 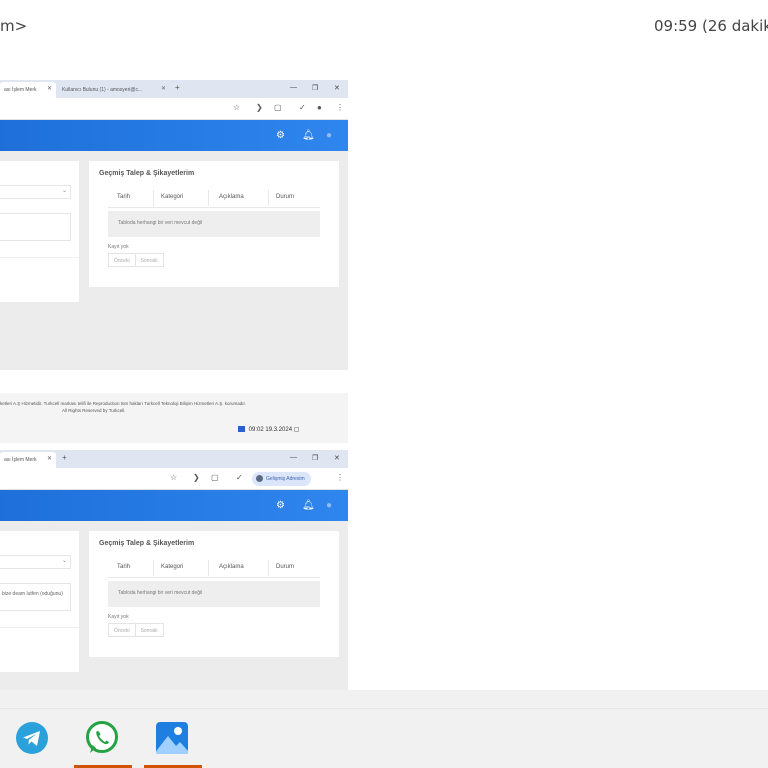 I want to click on profile-label: Gelişmiş Adresim, so click(x=285, y=479).